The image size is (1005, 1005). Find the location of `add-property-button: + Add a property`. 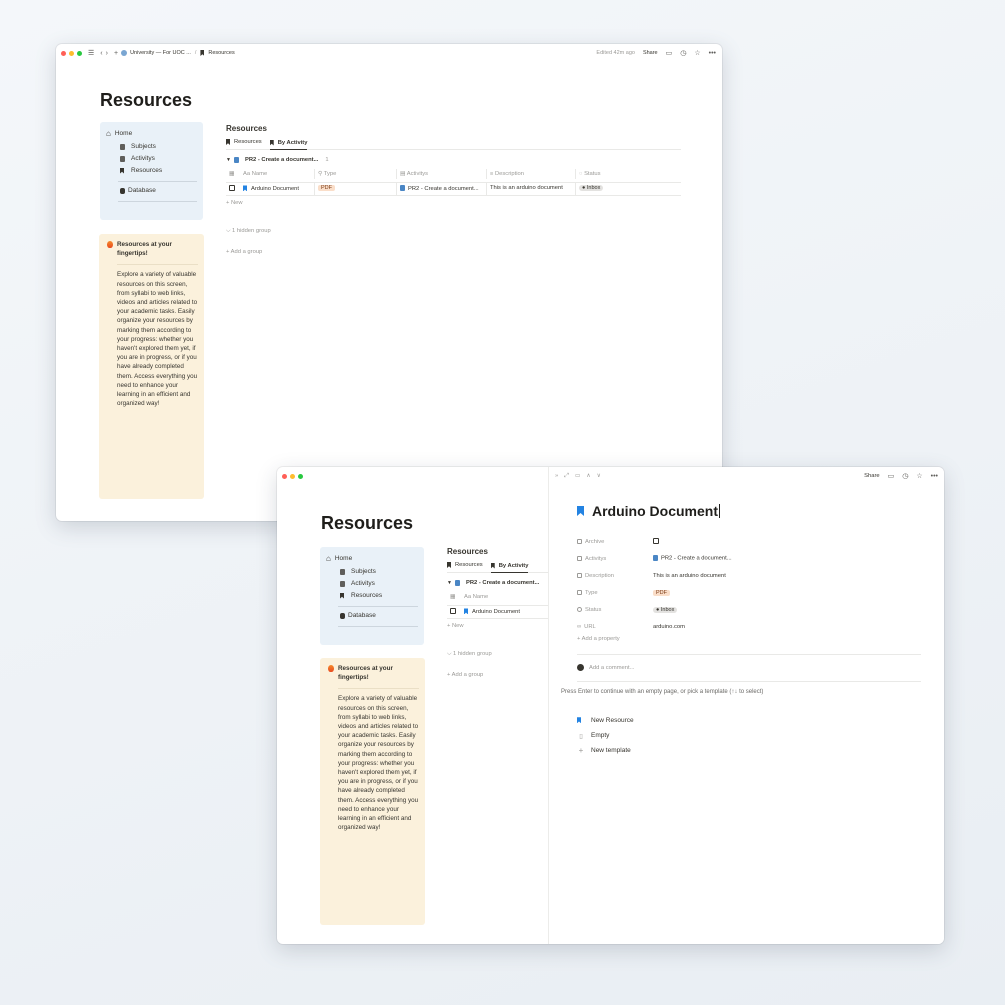

add-property-button: + Add a property is located at coordinates (757, 639).